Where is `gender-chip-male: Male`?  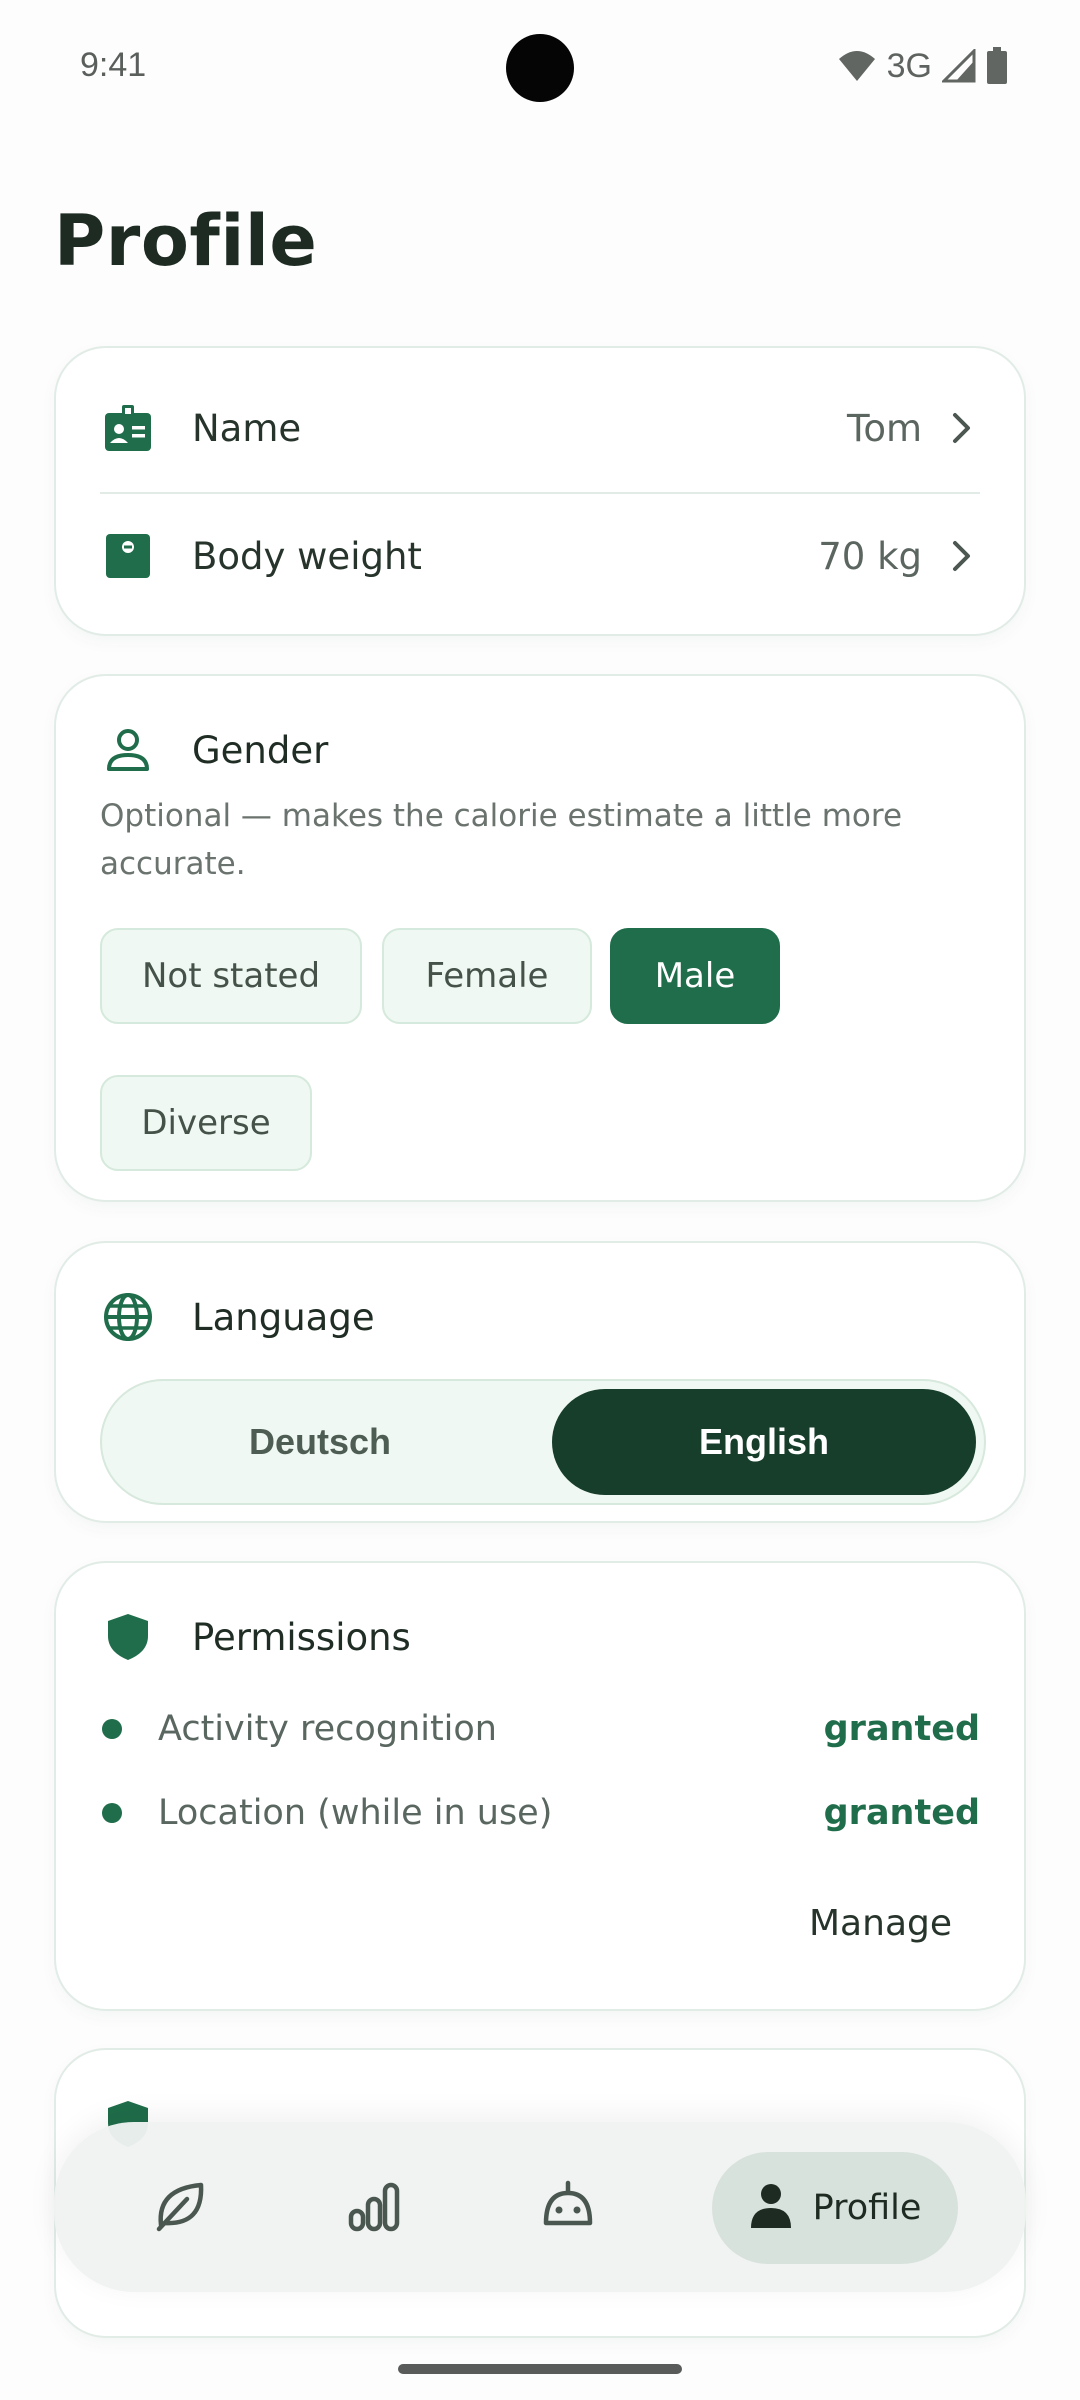
gender-chip-male: Male is located at coordinates (695, 976).